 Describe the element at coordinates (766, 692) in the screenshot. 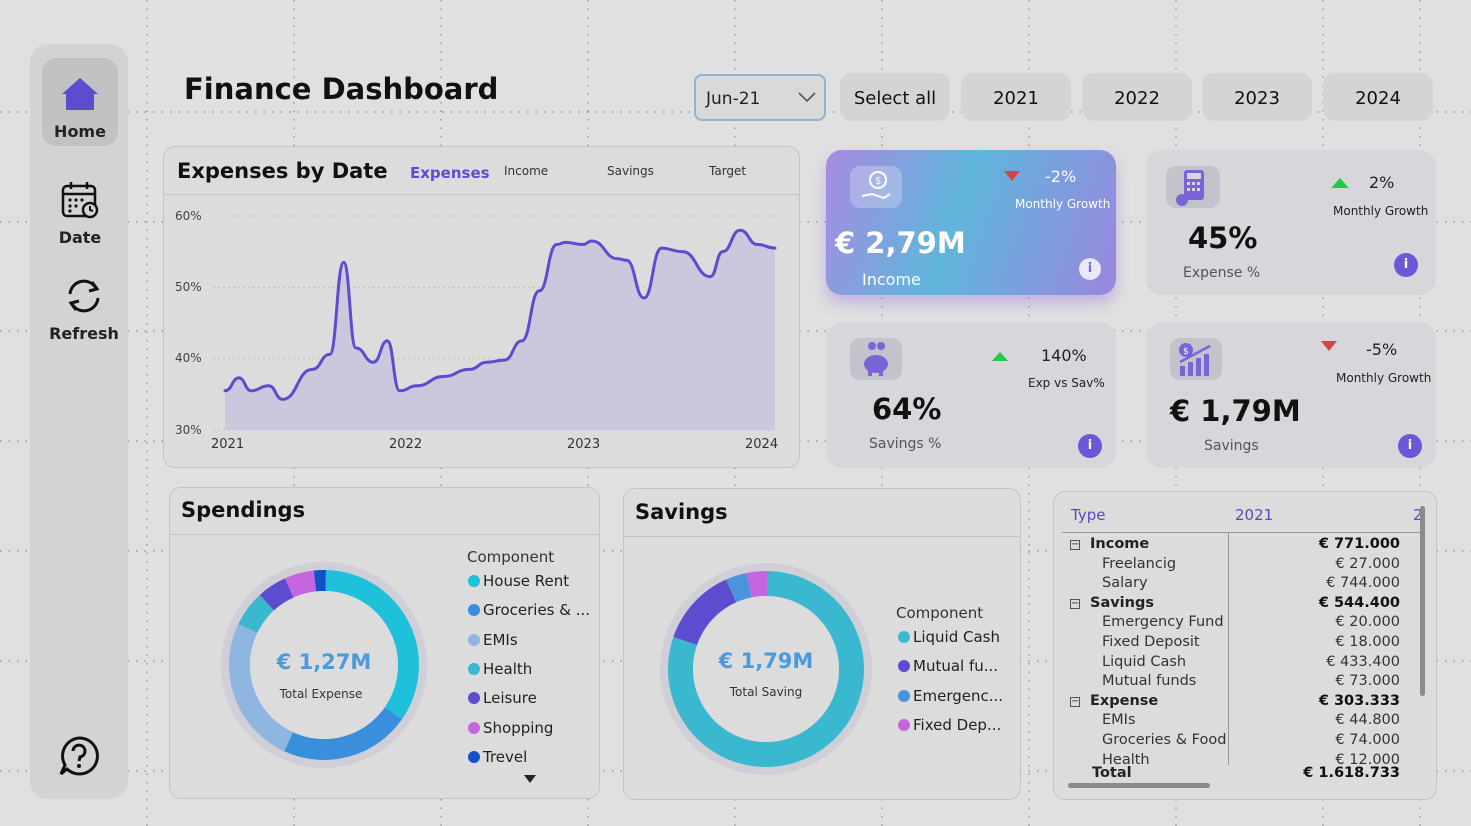

I see `savings-center-label: Total Saving` at that location.